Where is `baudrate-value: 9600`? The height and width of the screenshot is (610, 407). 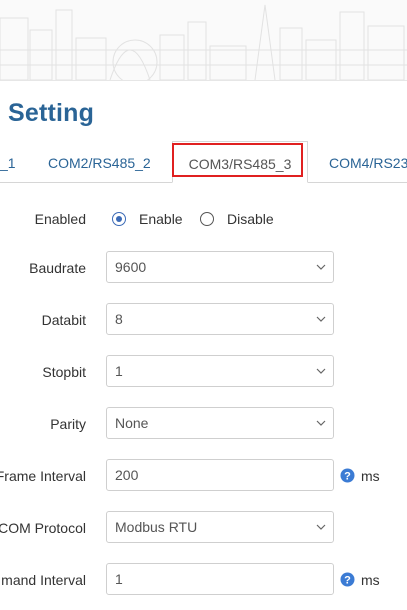
baudrate-value: 9600 is located at coordinates (131, 267).